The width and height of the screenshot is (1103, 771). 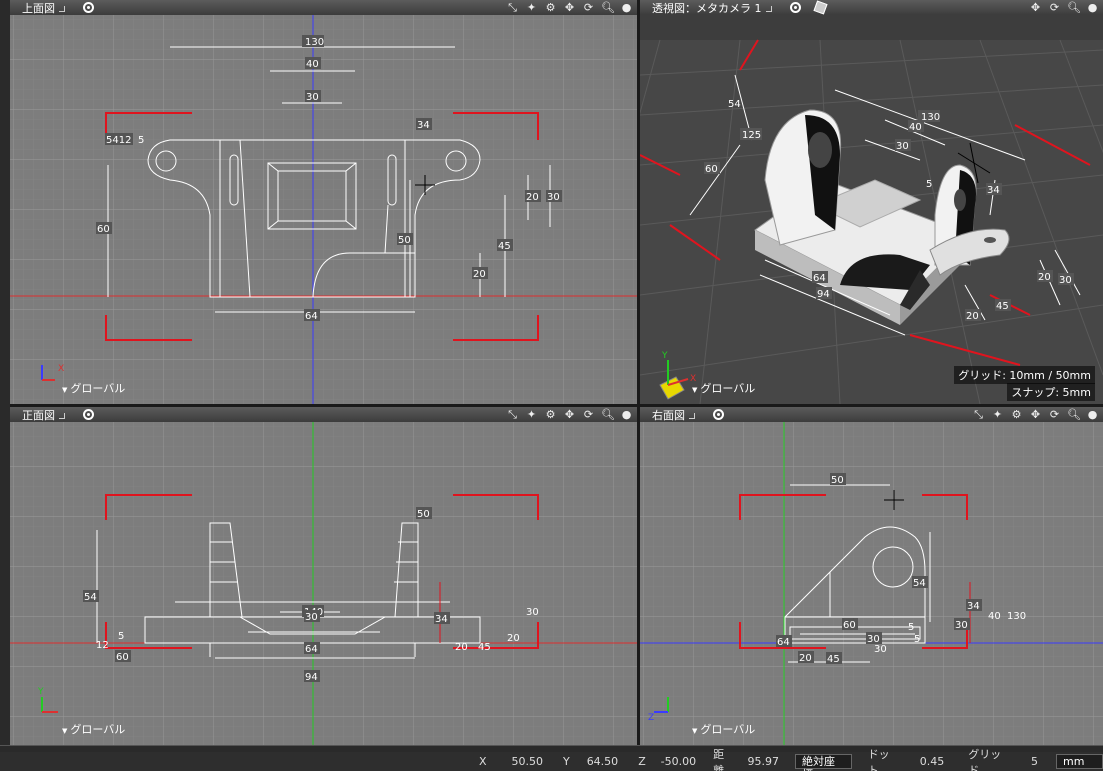 What do you see at coordinates (985, 759) in the screenshot?
I see `grid-label: グリッド` at bounding box center [985, 759].